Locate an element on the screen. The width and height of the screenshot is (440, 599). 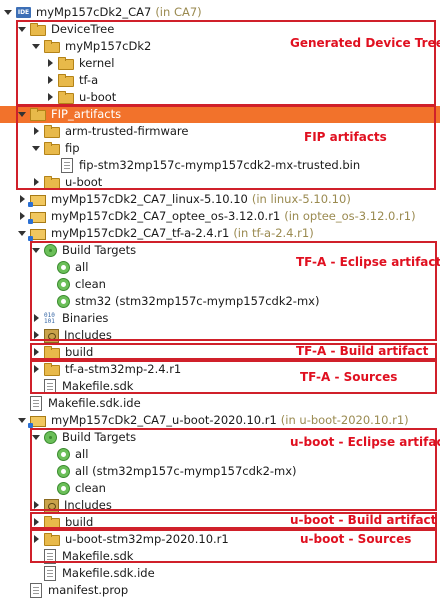
annotation-uboot-build: u-boot - Build artifact is located at coordinates (363, 520).